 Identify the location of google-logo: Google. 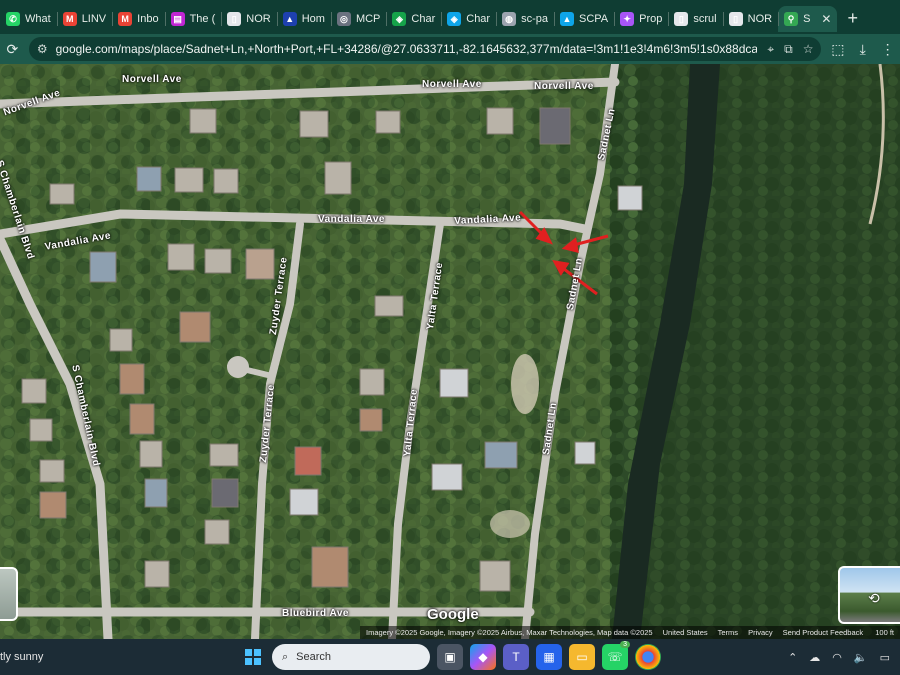
(453, 614).